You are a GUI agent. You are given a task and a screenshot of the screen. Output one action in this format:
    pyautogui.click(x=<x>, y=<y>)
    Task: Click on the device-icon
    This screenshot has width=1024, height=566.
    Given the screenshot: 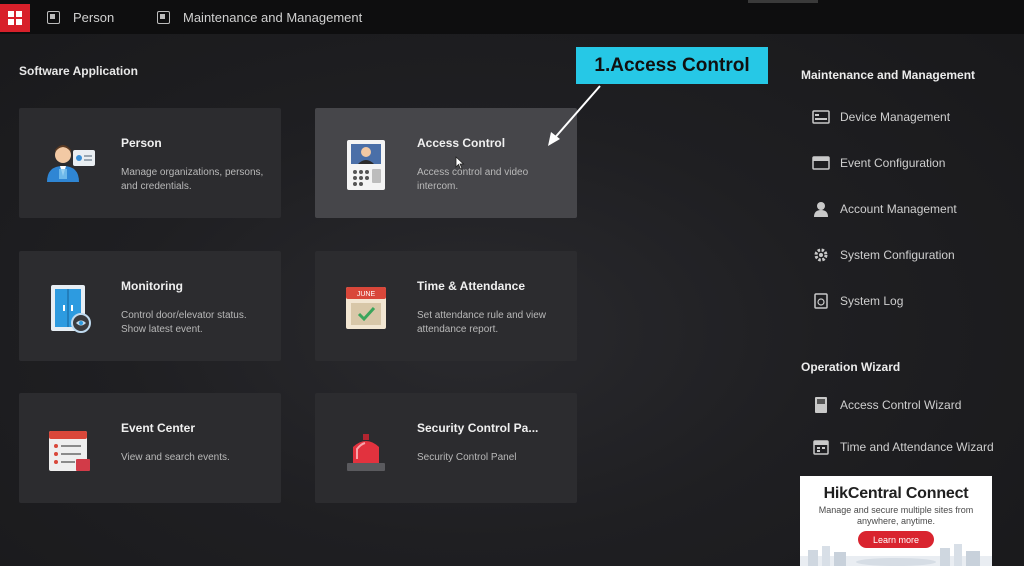 What is the action you would take?
    pyautogui.click(x=821, y=117)
    